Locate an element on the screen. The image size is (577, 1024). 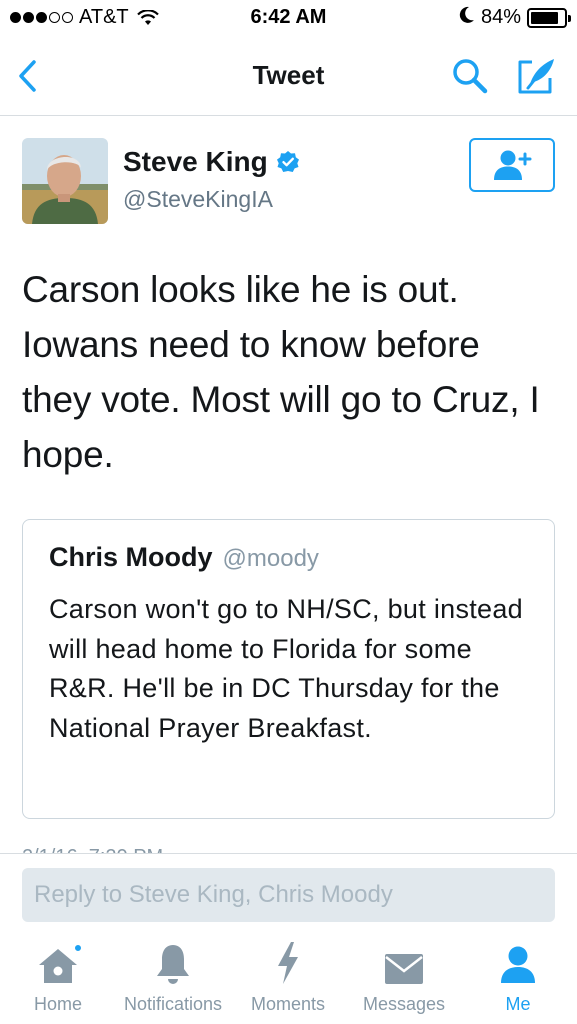
chevron-left-icon is located at coordinates (27, 76).